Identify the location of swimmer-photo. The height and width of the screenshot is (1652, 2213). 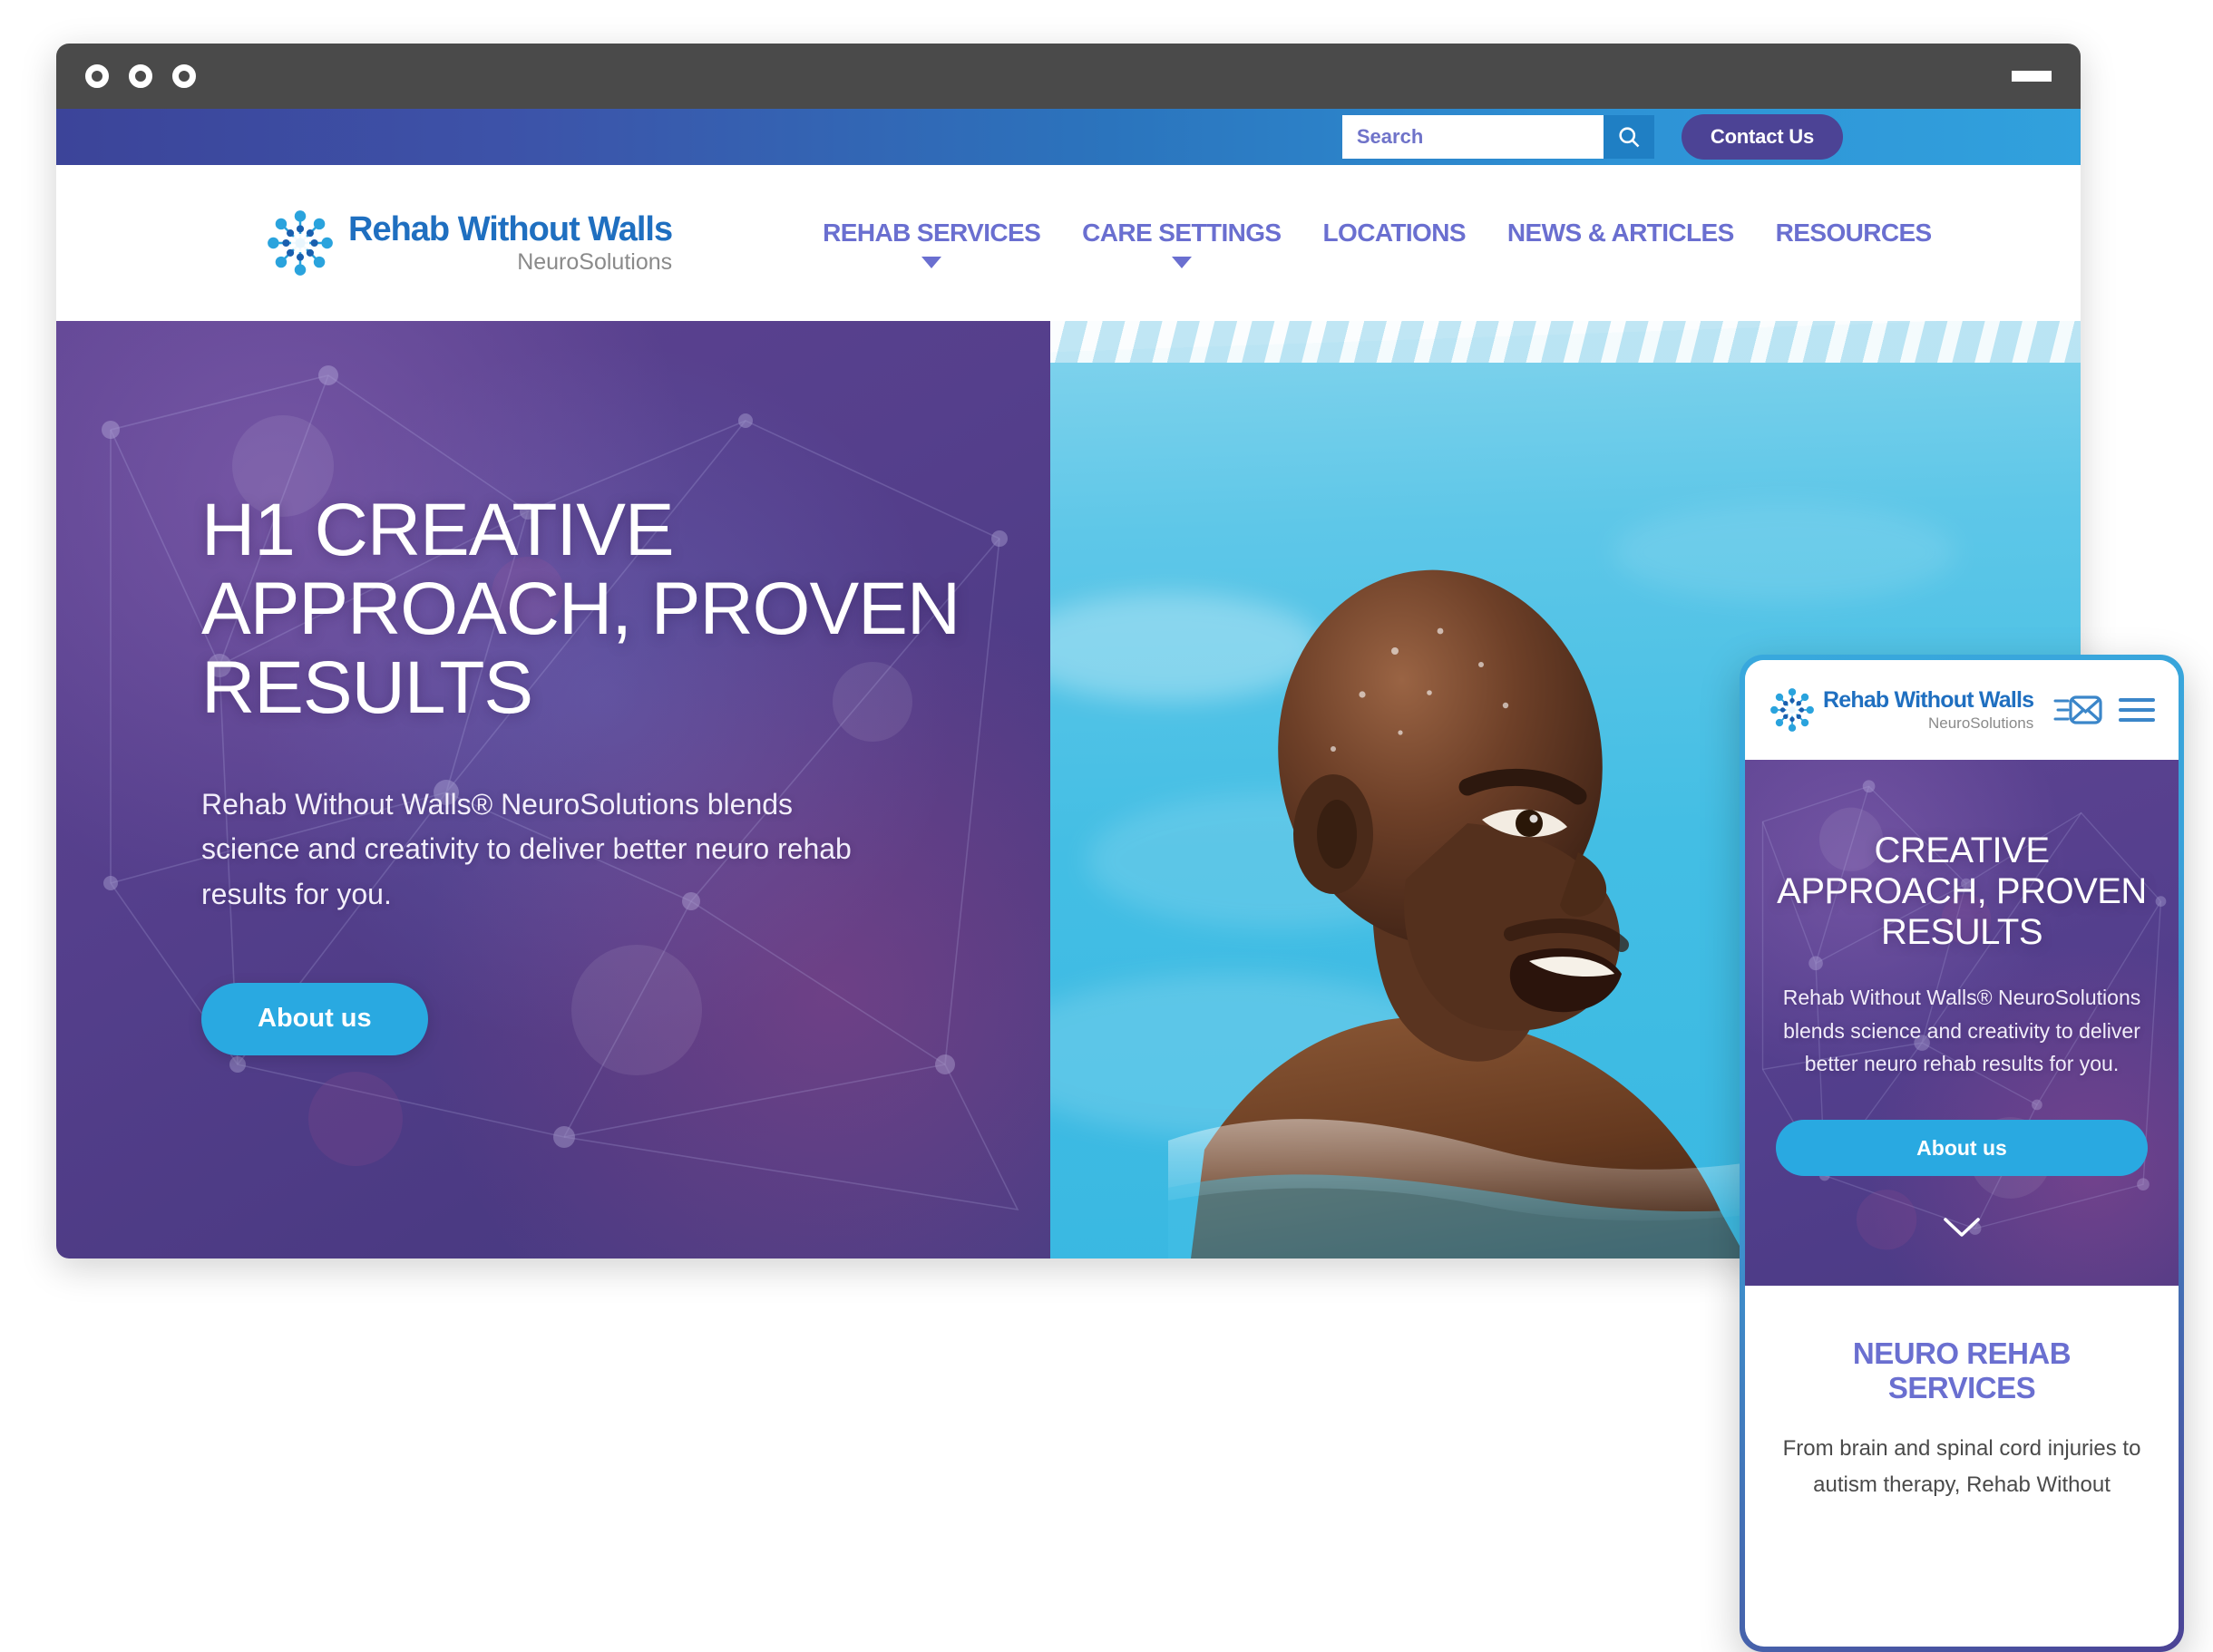
(1495, 913).